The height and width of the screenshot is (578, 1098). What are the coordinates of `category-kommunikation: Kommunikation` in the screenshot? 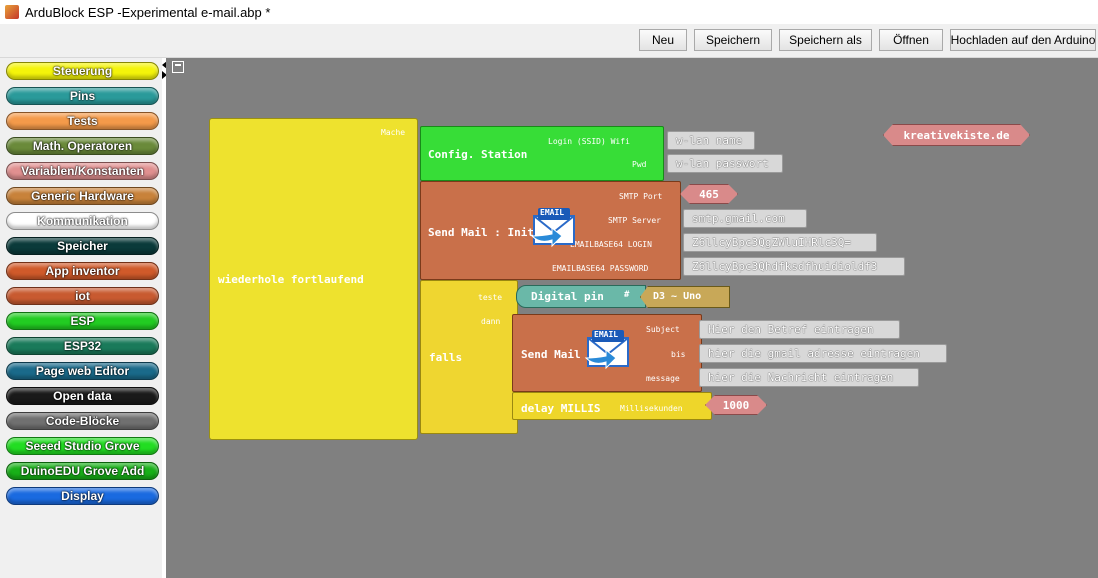 It's located at (82, 221).